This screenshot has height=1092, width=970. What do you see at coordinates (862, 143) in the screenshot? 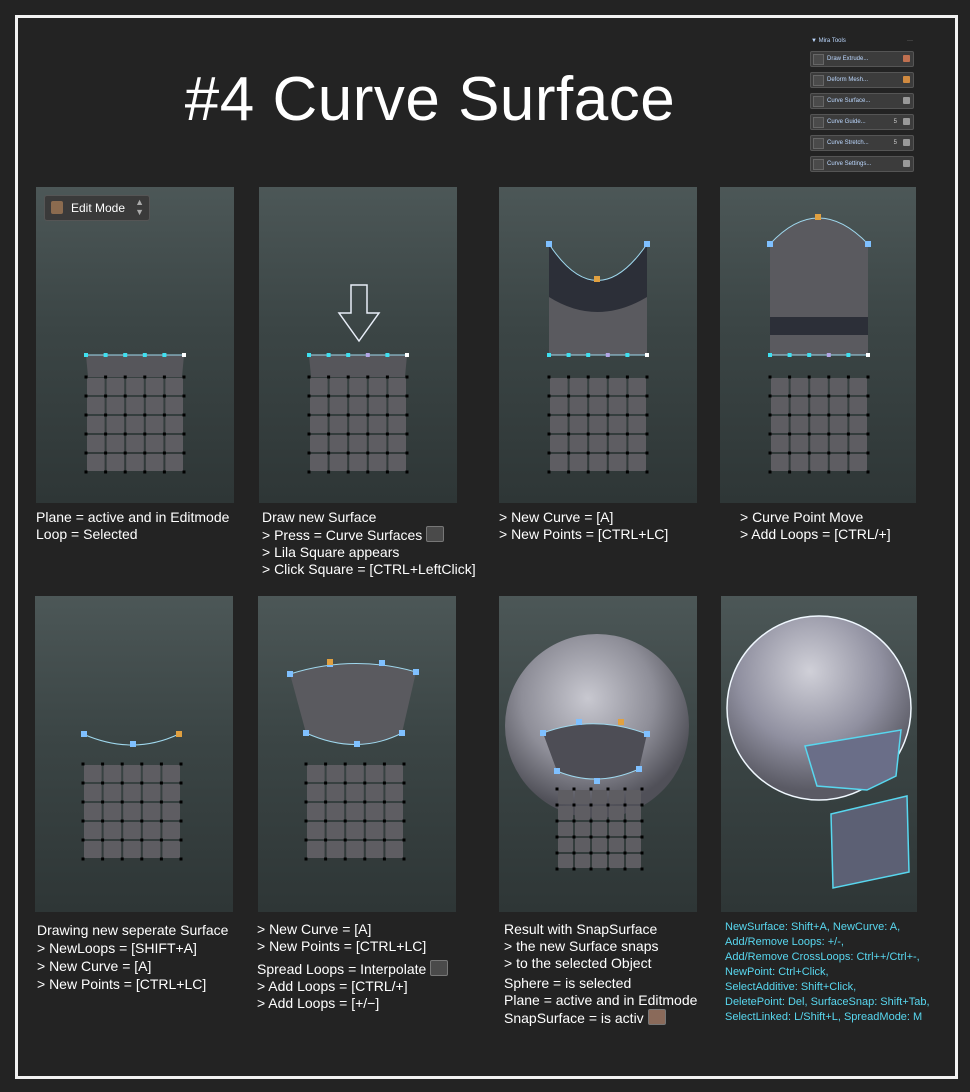
I see `curve-stretch-button: Curve Stretch... 5` at bounding box center [862, 143].